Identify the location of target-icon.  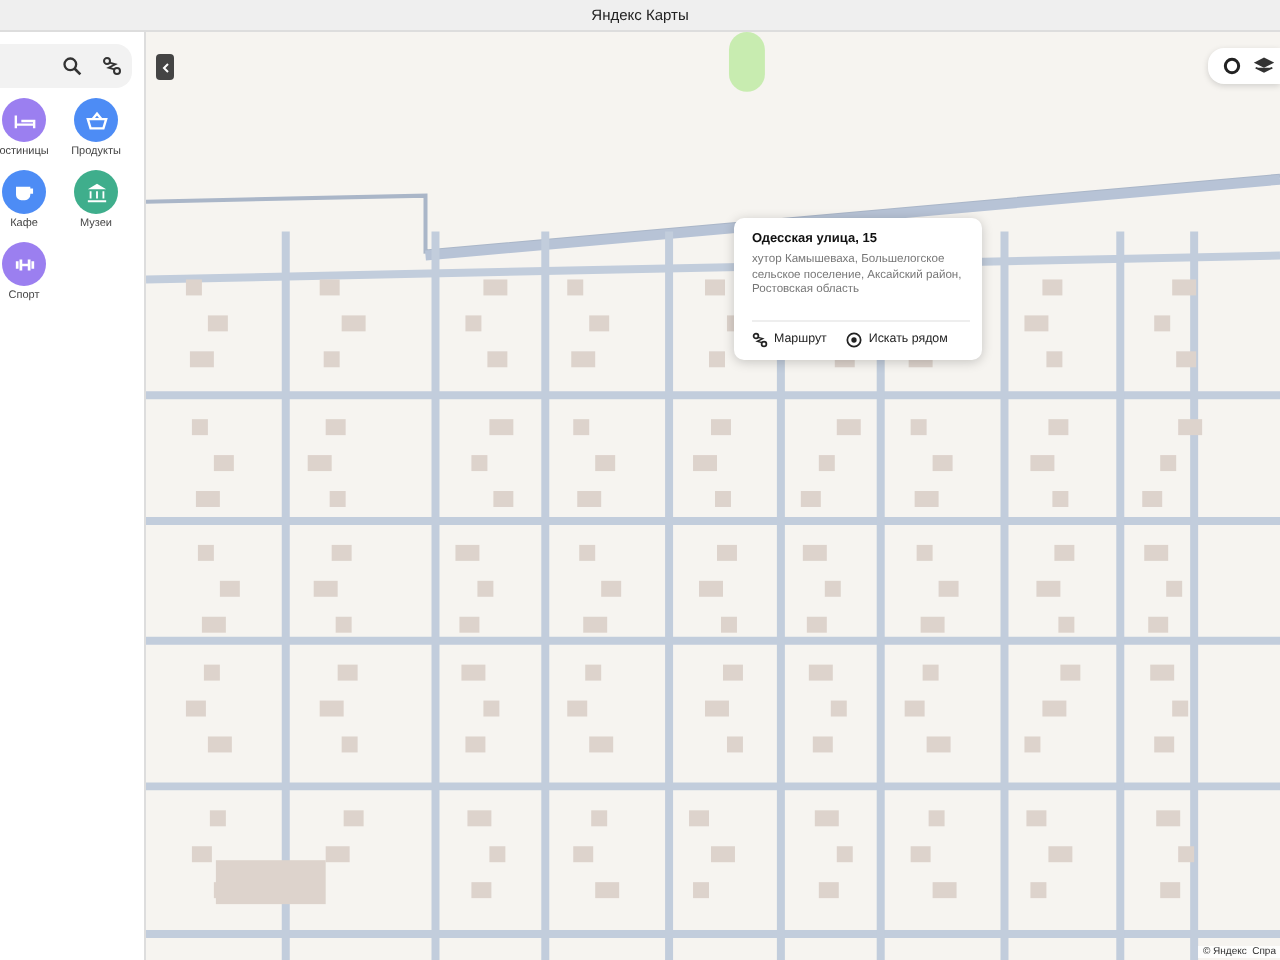
(854, 339).